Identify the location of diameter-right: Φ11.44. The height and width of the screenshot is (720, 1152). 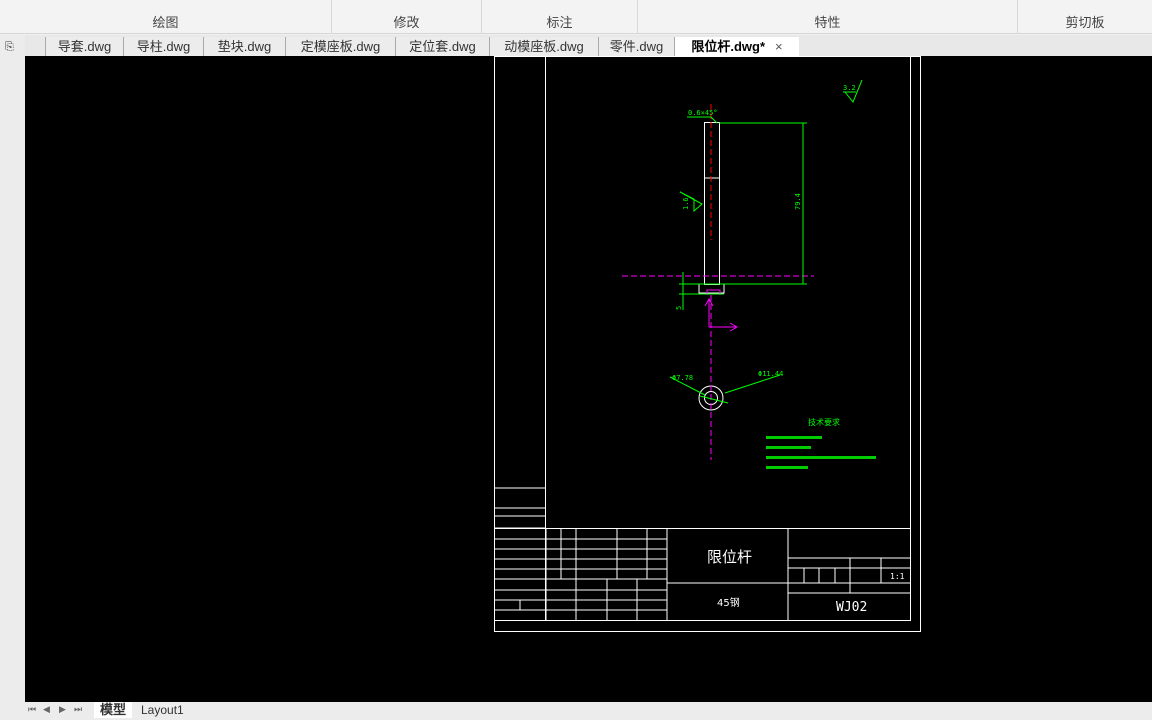
(770, 374).